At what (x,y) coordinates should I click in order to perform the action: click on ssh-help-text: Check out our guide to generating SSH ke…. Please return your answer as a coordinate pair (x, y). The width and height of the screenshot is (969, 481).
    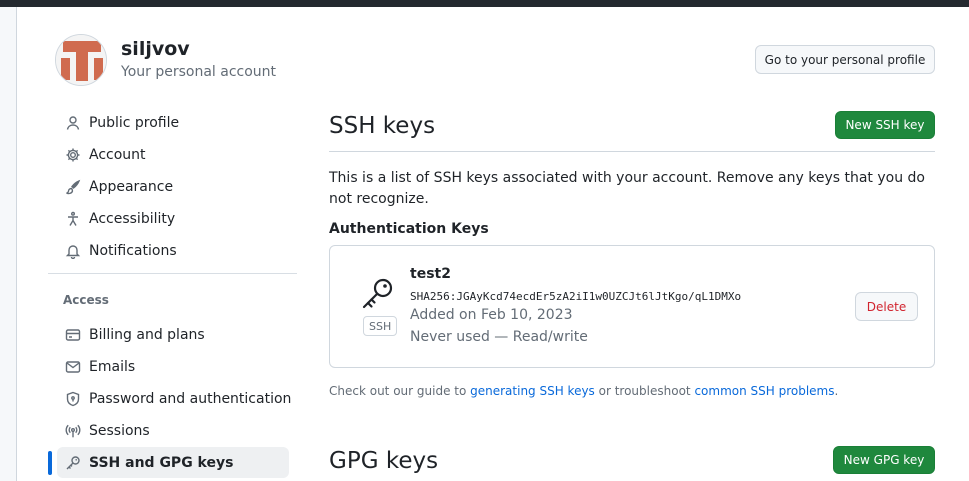
    Looking at the image, I should click on (583, 391).